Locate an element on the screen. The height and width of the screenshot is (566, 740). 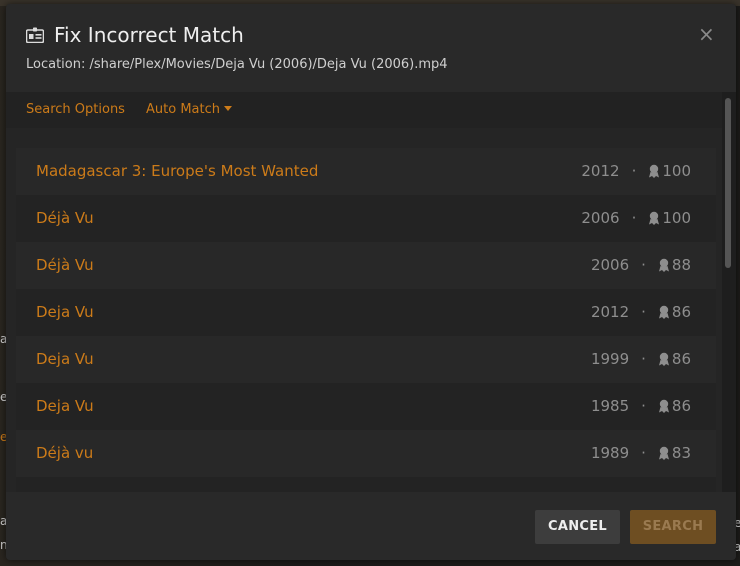
result-year: 1985 is located at coordinates (610, 406).